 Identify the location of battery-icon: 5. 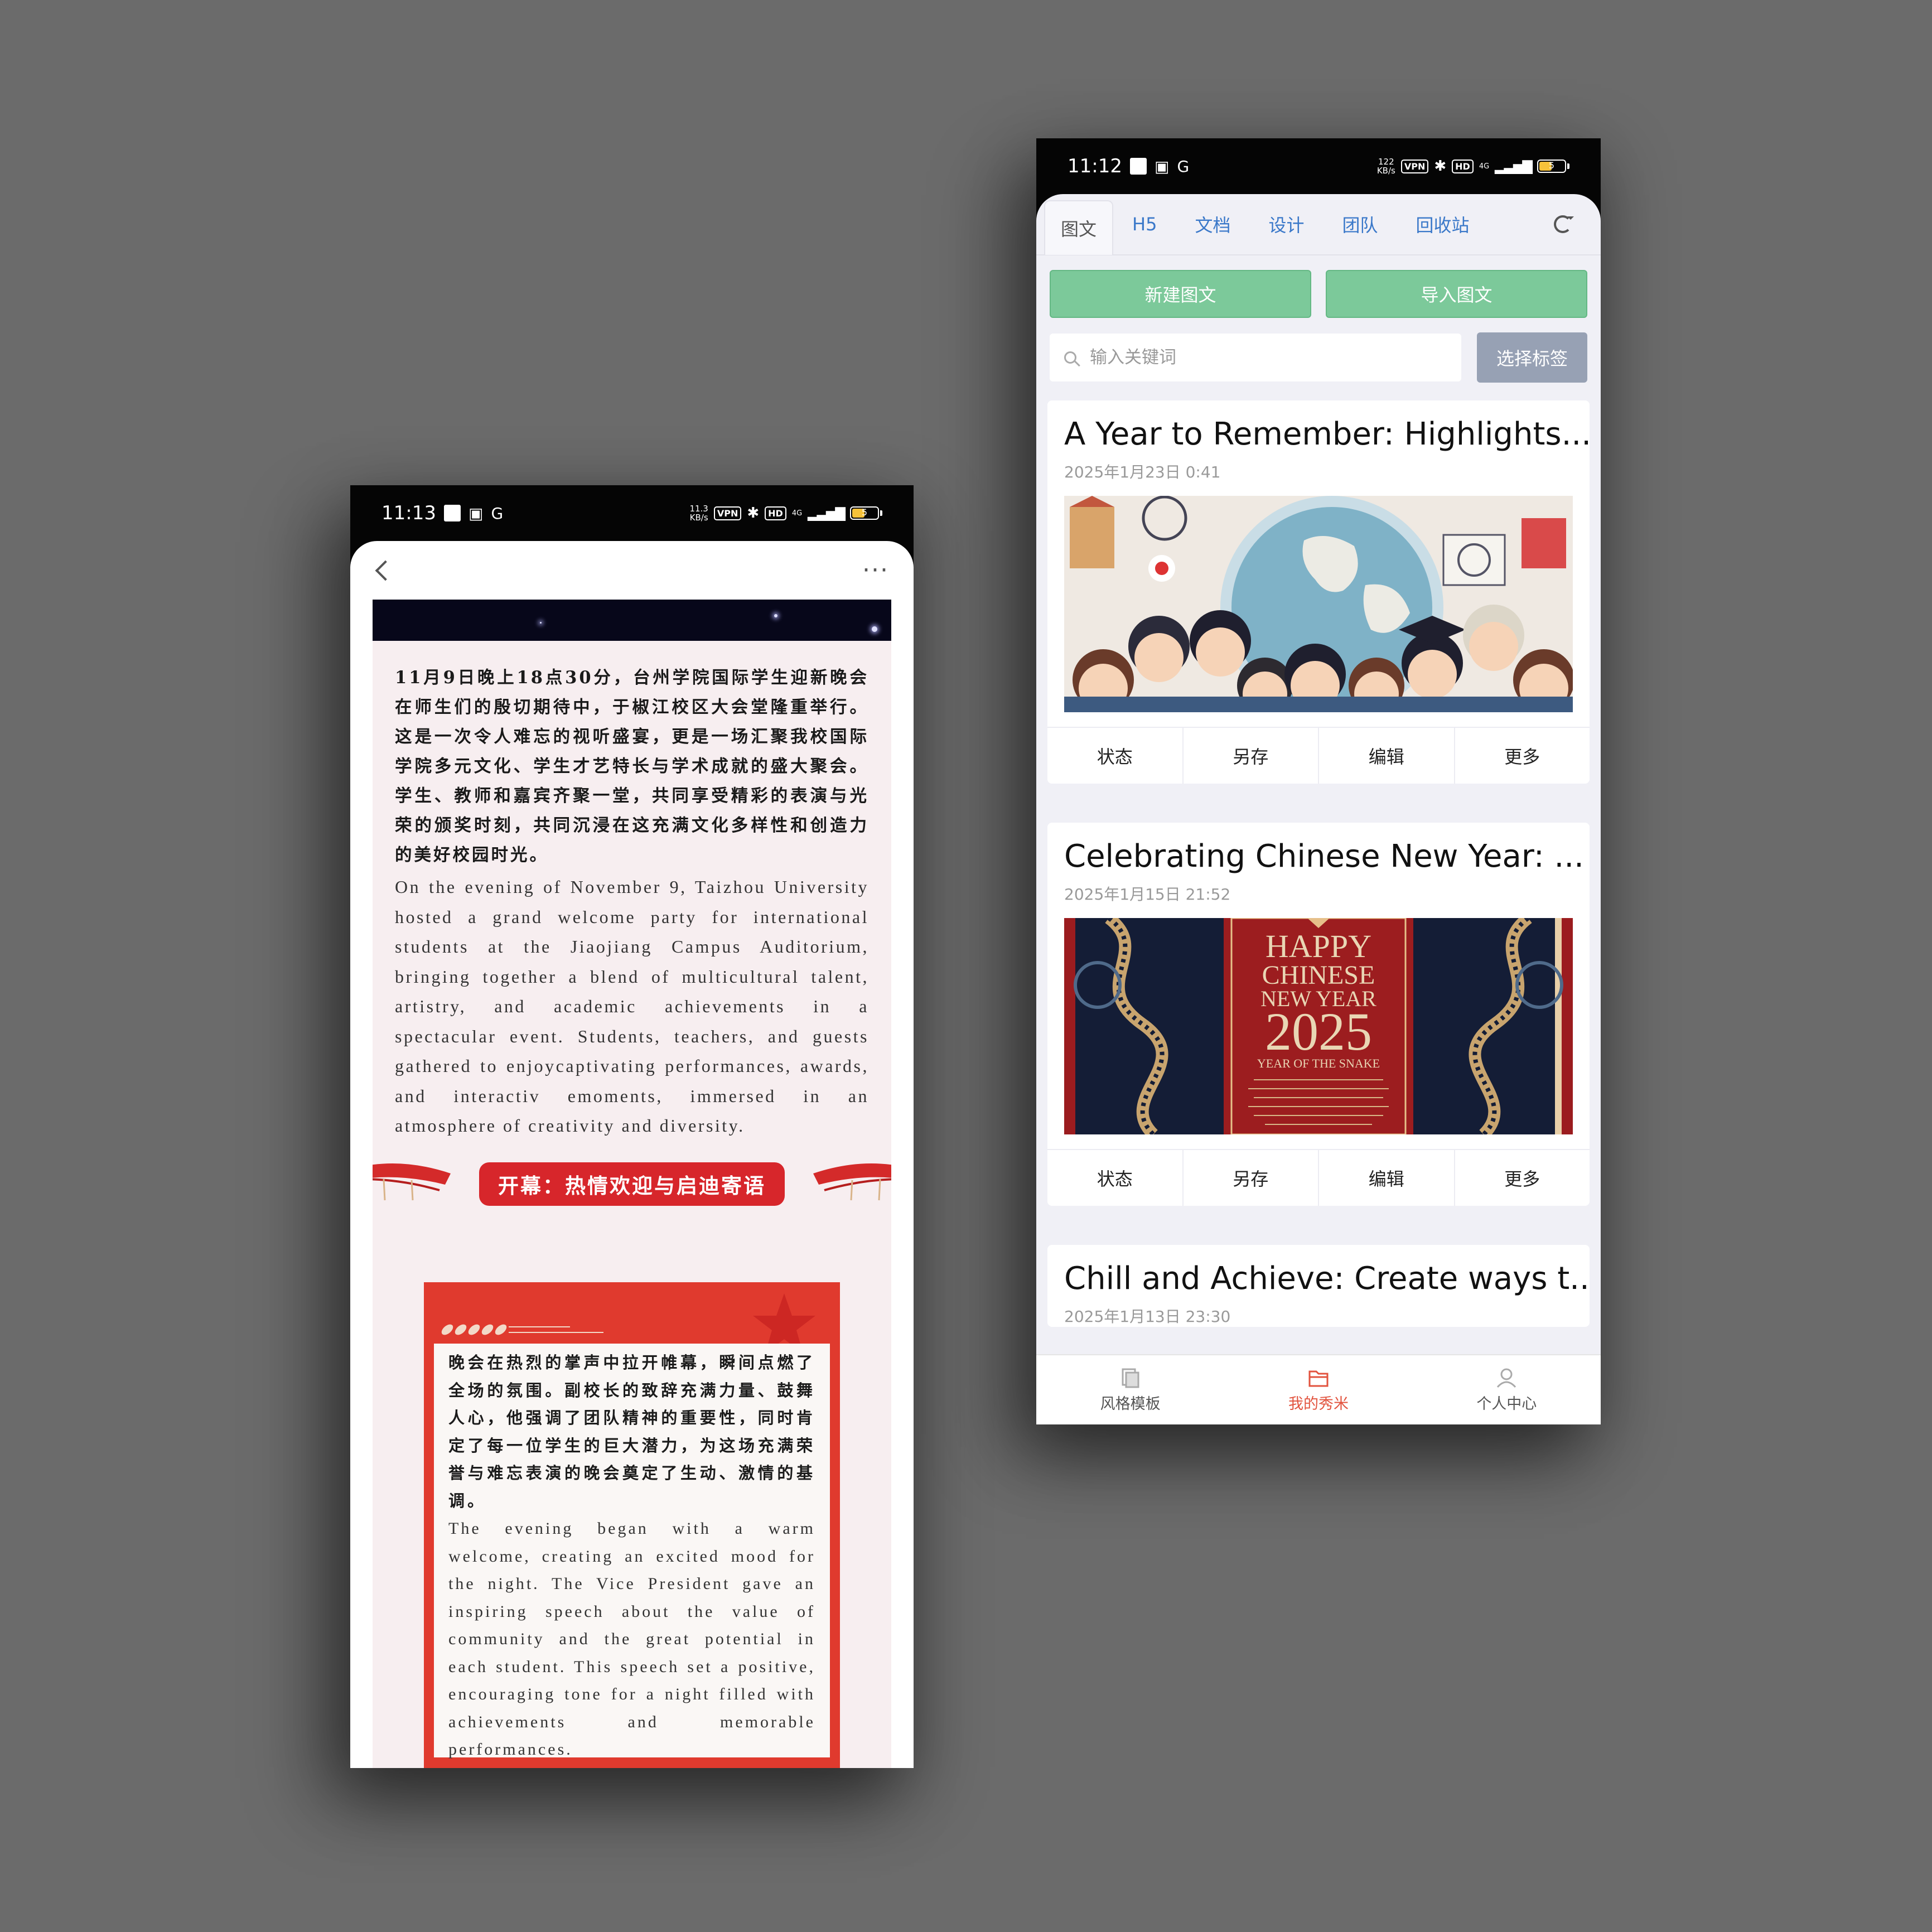
(866, 513).